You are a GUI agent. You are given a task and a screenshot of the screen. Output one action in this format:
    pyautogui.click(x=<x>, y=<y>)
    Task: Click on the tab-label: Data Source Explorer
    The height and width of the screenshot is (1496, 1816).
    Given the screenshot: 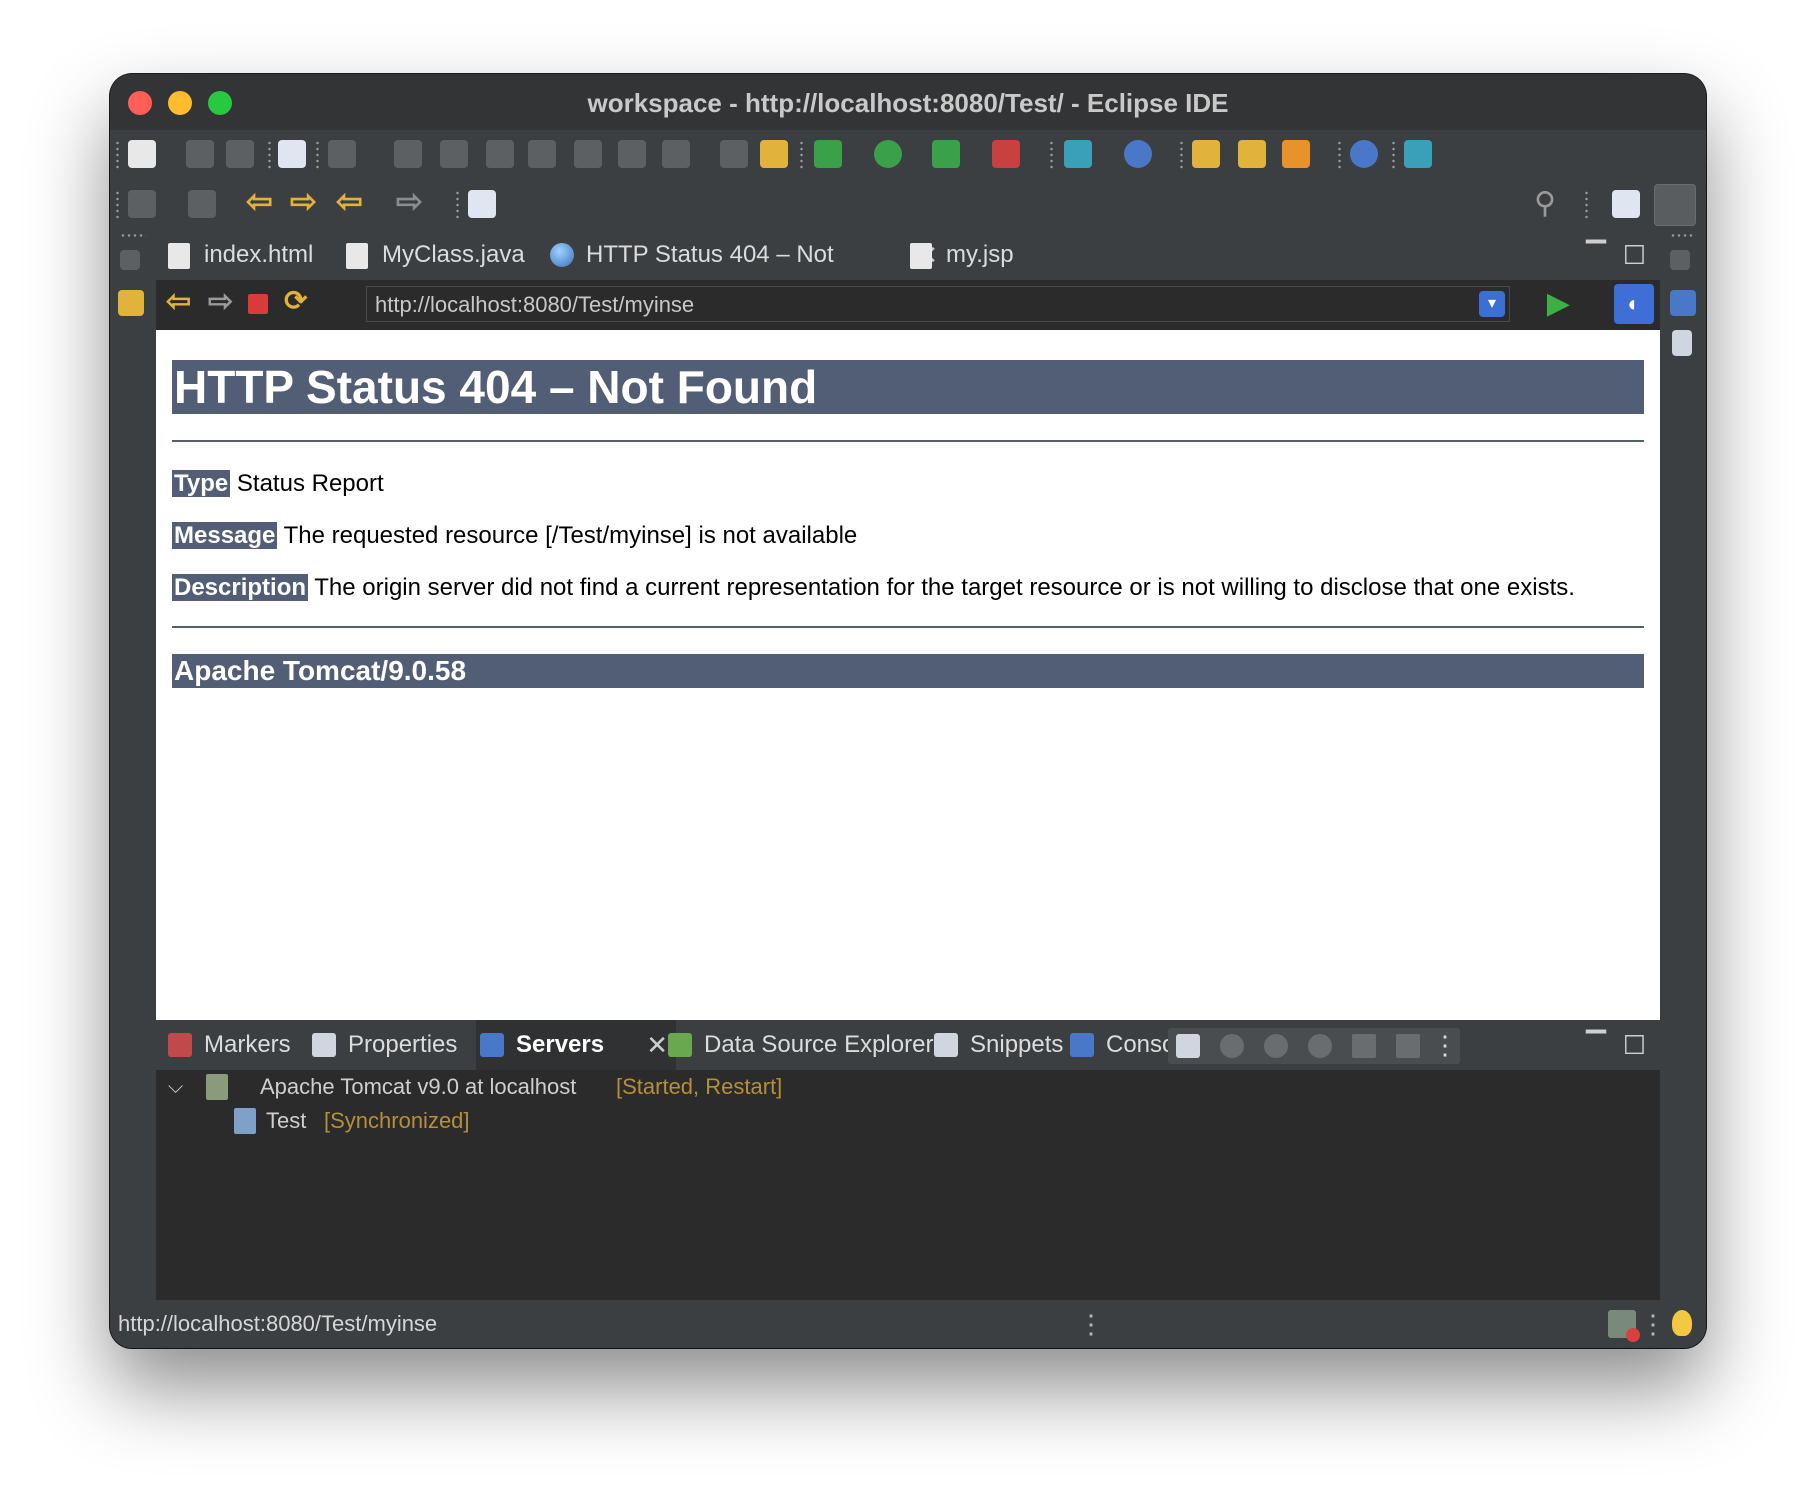 What is the action you would take?
    pyautogui.click(x=819, y=1044)
    